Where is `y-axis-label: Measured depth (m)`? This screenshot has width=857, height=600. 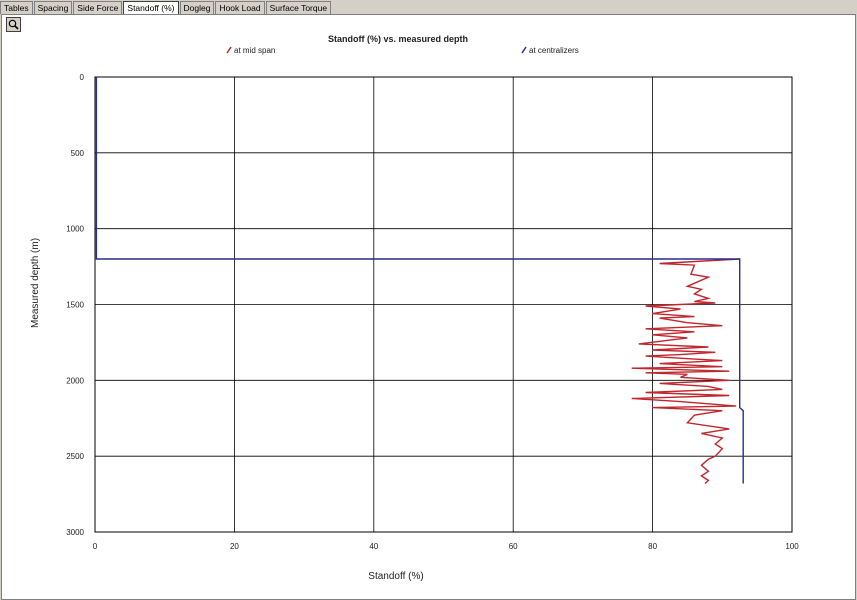
y-axis-label: Measured depth (m) is located at coordinates (35, 283).